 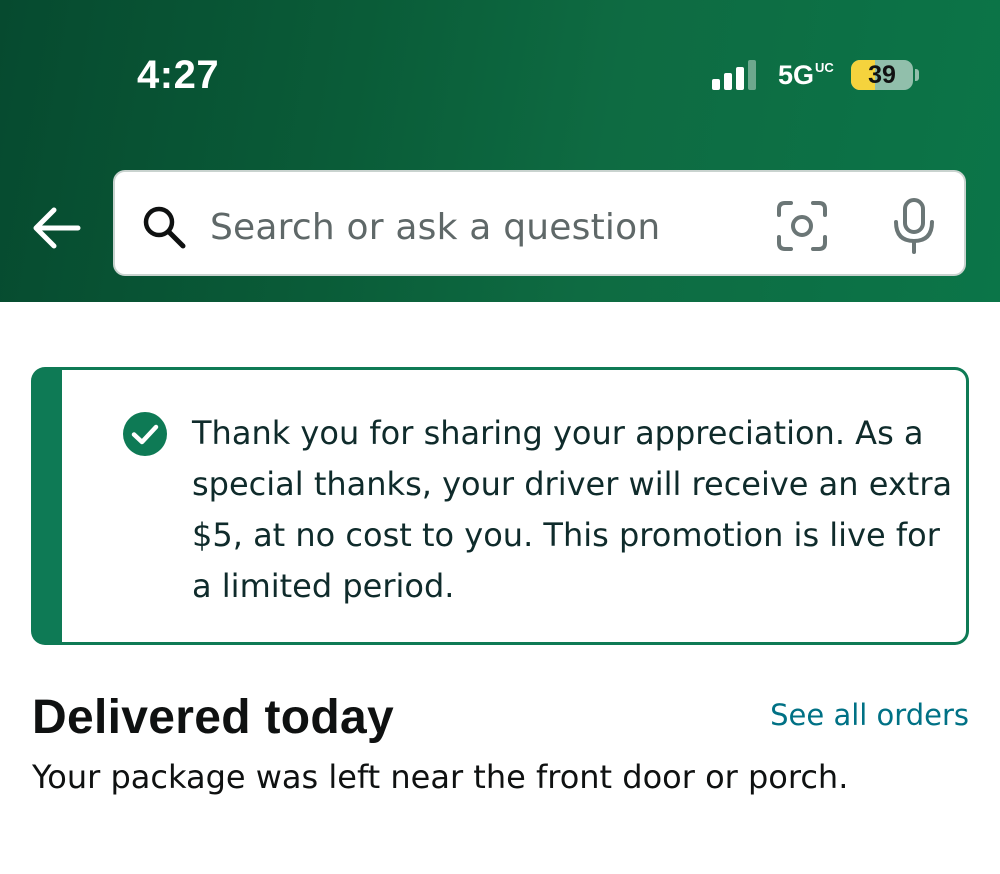 What do you see at coordinates (802, 226) in the screenshot?
I see `camera-lens-icon` at bounding box center [802, 226].